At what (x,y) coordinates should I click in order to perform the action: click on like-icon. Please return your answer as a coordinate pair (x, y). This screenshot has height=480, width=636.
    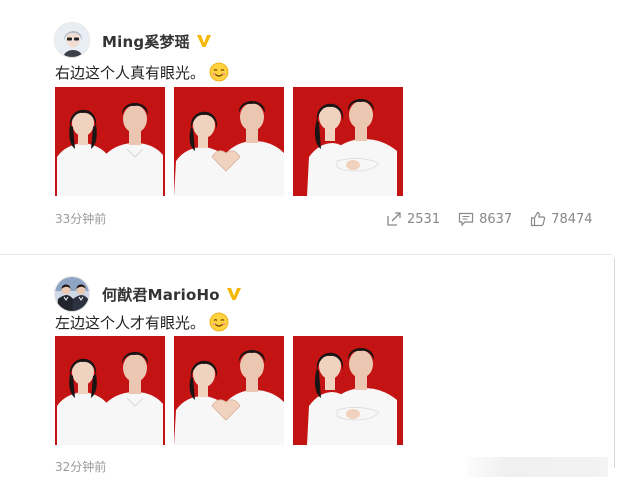
    Looking at the image, I should click on (538, 219).